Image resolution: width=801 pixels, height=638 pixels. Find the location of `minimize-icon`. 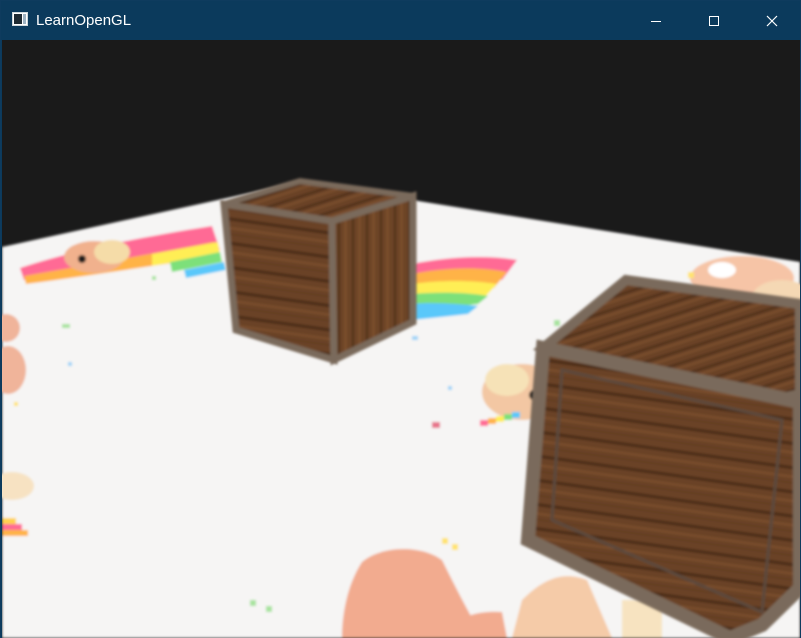

minimize-icon is located at coordinates (656, 21).